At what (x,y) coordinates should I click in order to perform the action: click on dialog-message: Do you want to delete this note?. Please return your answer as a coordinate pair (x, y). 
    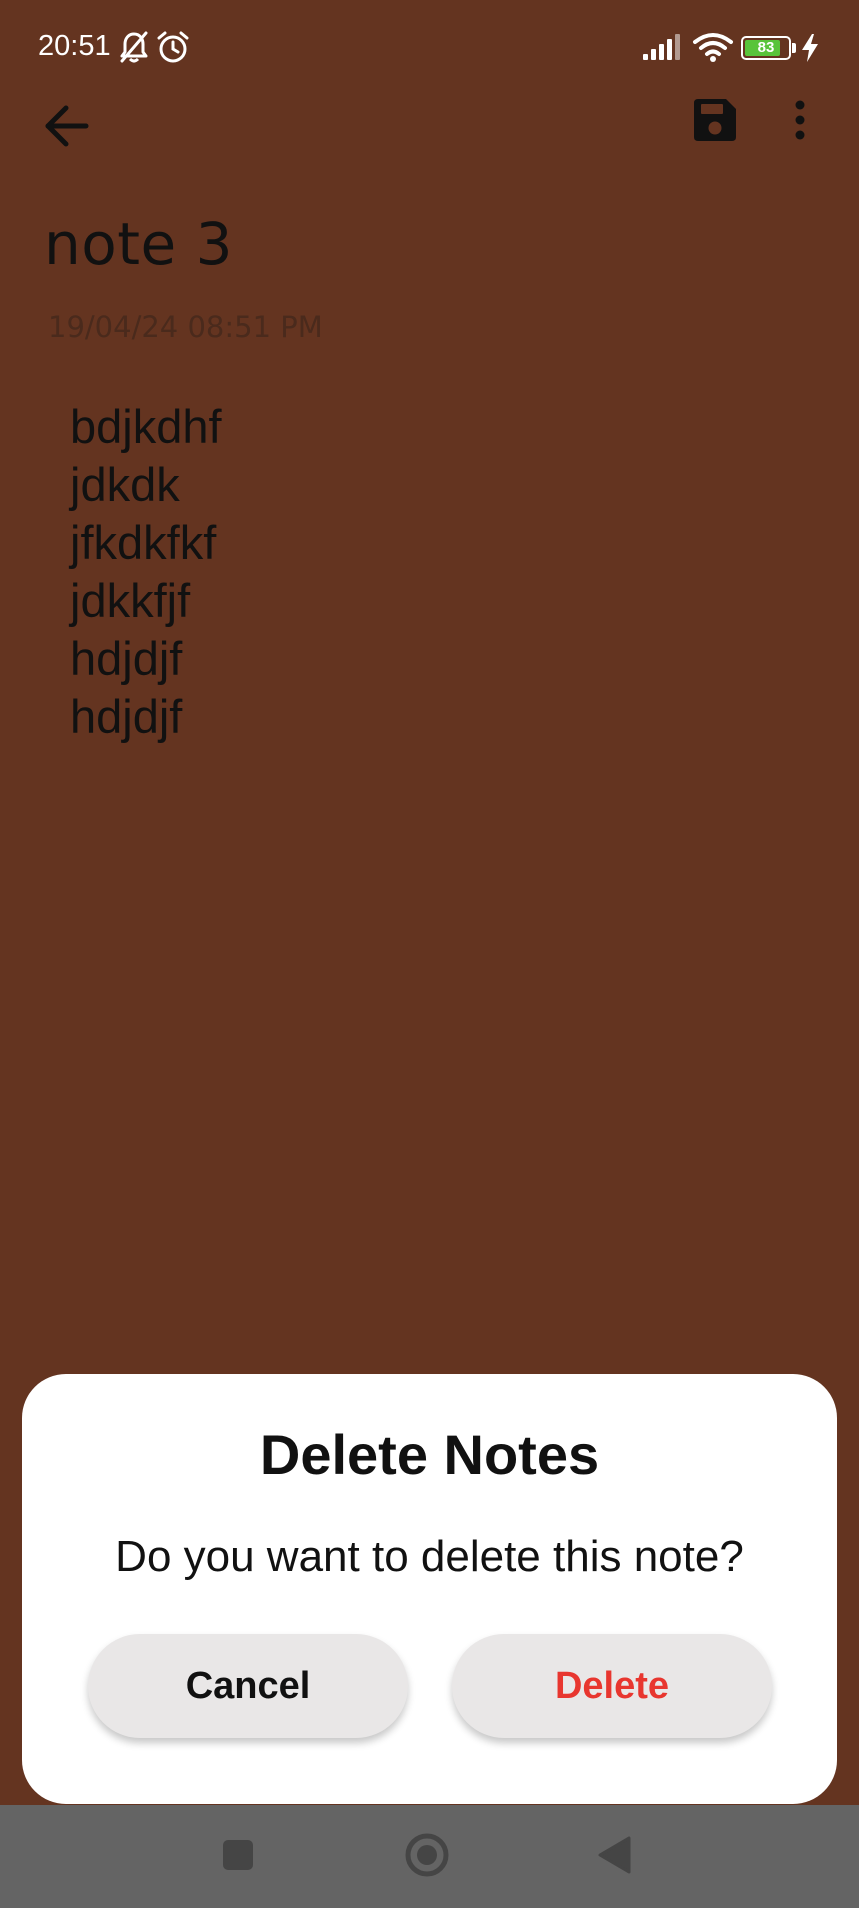
    Looking at the image, I should click on (429, 1556).